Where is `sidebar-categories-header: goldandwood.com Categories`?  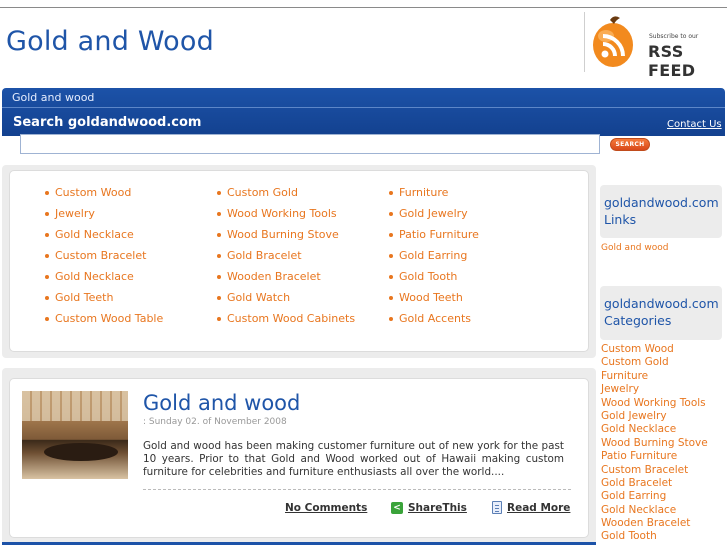
sidebar-categories-header: goldandwood.com Categories is located at coordinates (661, 313).